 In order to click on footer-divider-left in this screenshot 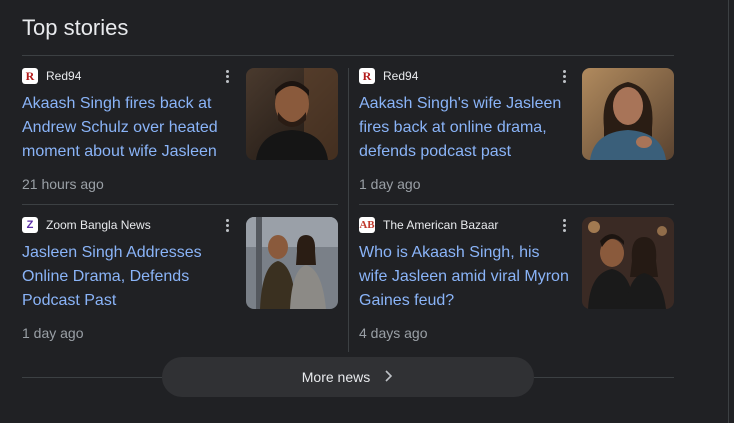, I will do `click(92, 377)`.